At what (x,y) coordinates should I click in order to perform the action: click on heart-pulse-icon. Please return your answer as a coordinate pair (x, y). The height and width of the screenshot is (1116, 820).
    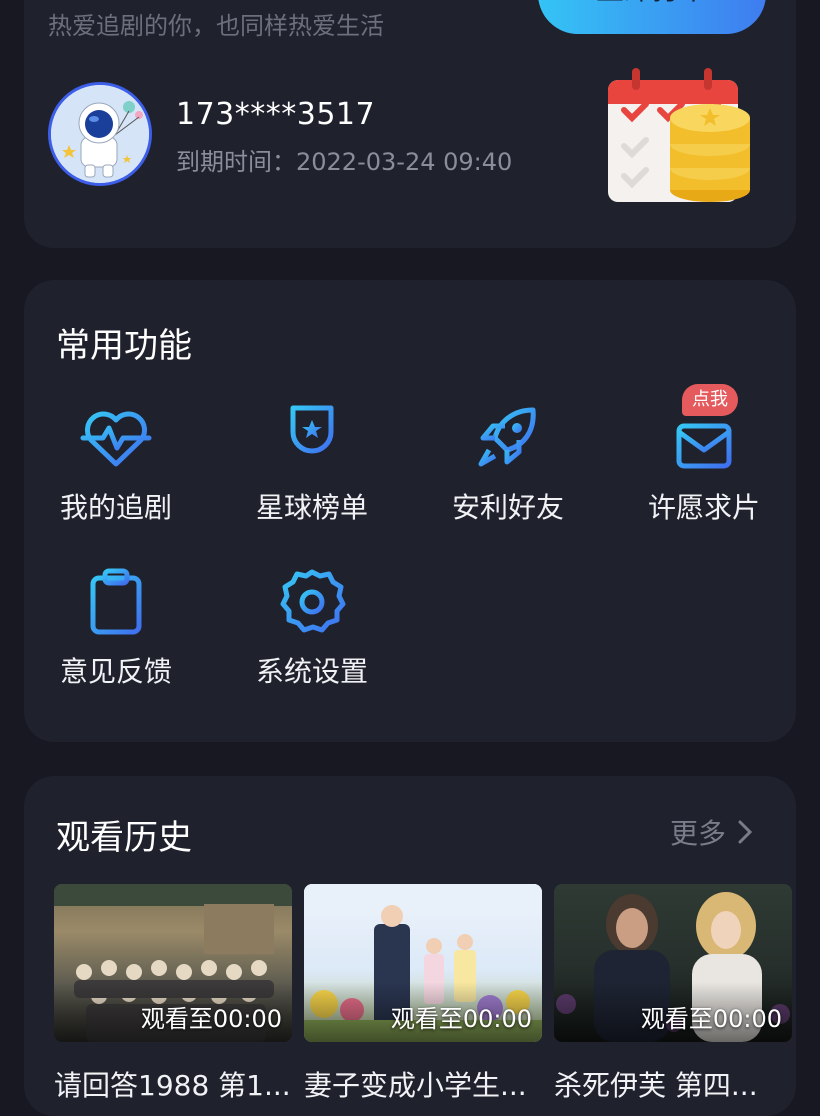
    Looking at the image, I should click on (116, 439).